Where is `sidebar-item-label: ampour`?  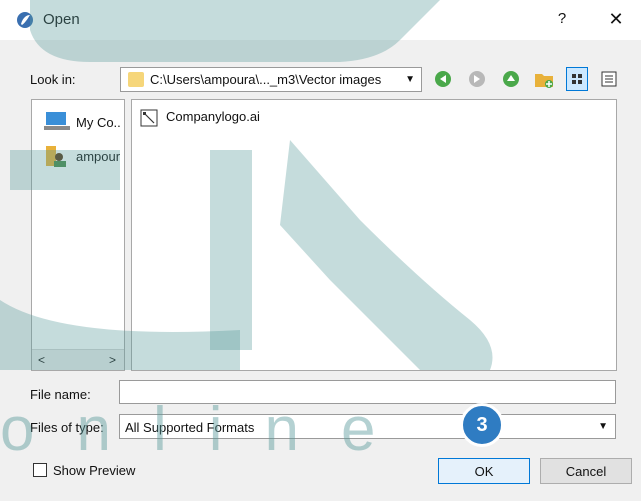 sidebar-item-label: ampour is located at coordinates (98, 156).